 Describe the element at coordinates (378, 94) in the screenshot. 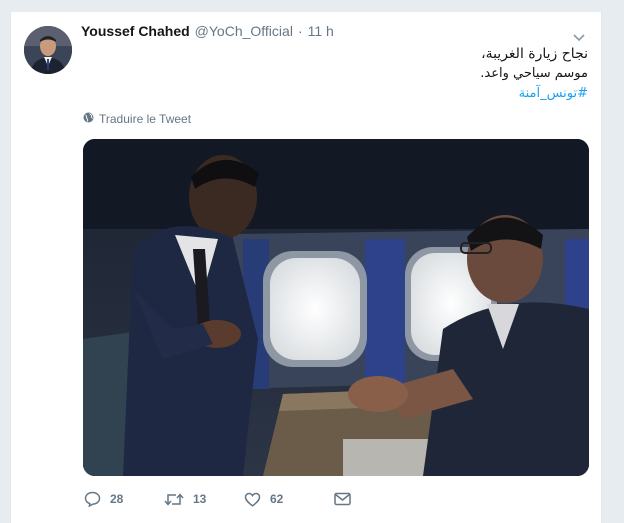

I see `hashtag-link: #تونس_آمنة` at that location.